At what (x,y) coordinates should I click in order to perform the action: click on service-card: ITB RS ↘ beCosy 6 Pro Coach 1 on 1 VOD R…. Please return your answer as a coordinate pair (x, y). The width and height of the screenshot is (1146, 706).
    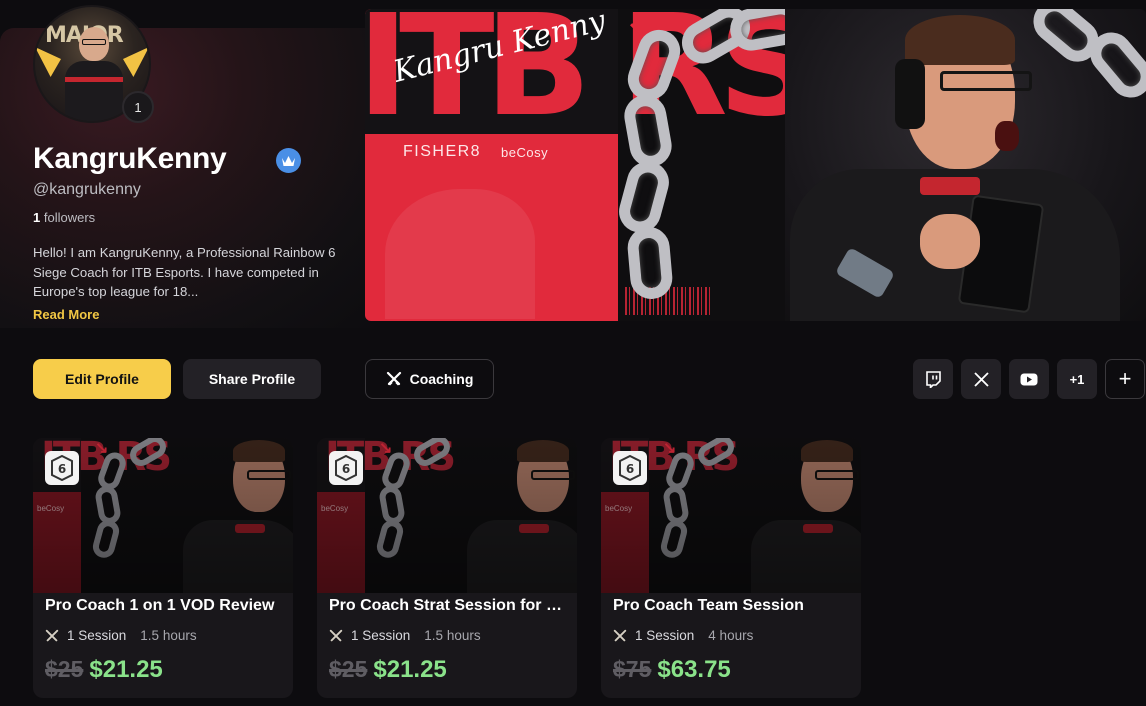
    Looking at the image, I should click on (163, 568).